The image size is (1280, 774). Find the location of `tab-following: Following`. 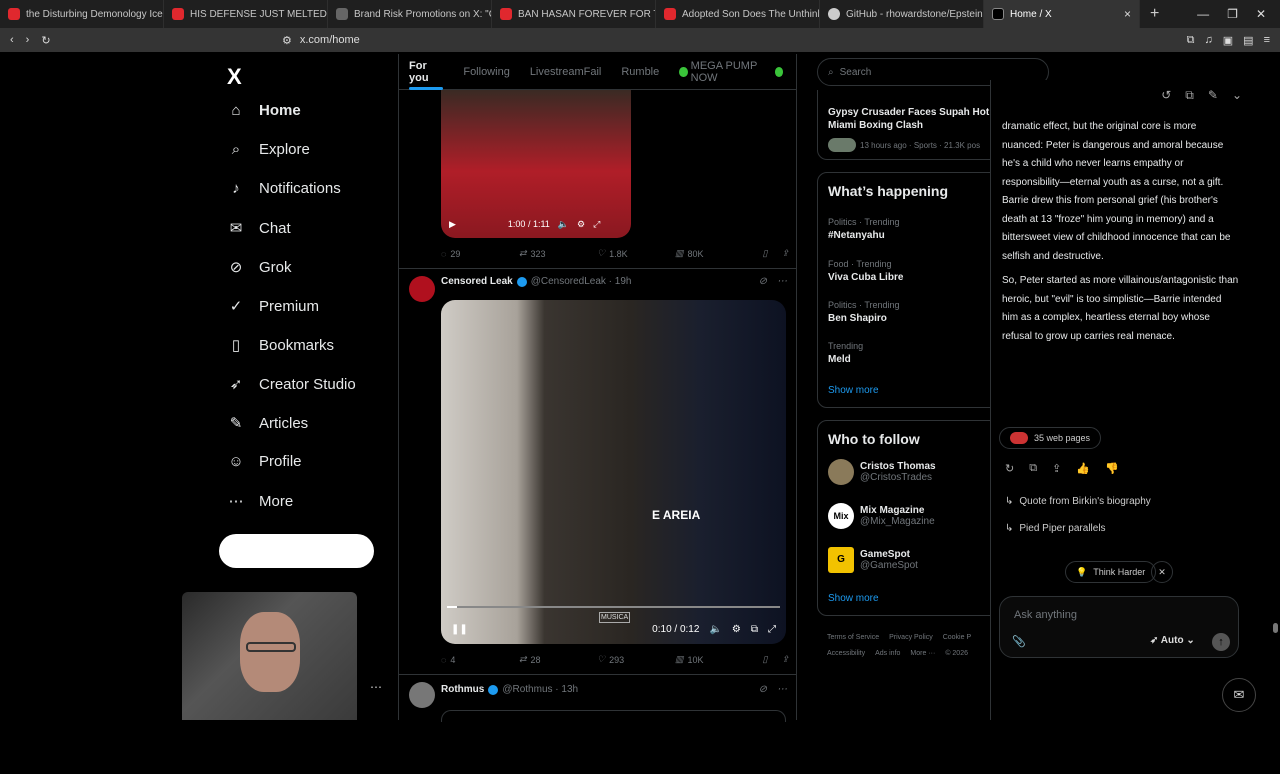

tab-following: Following is located at coordinates (486, 72).